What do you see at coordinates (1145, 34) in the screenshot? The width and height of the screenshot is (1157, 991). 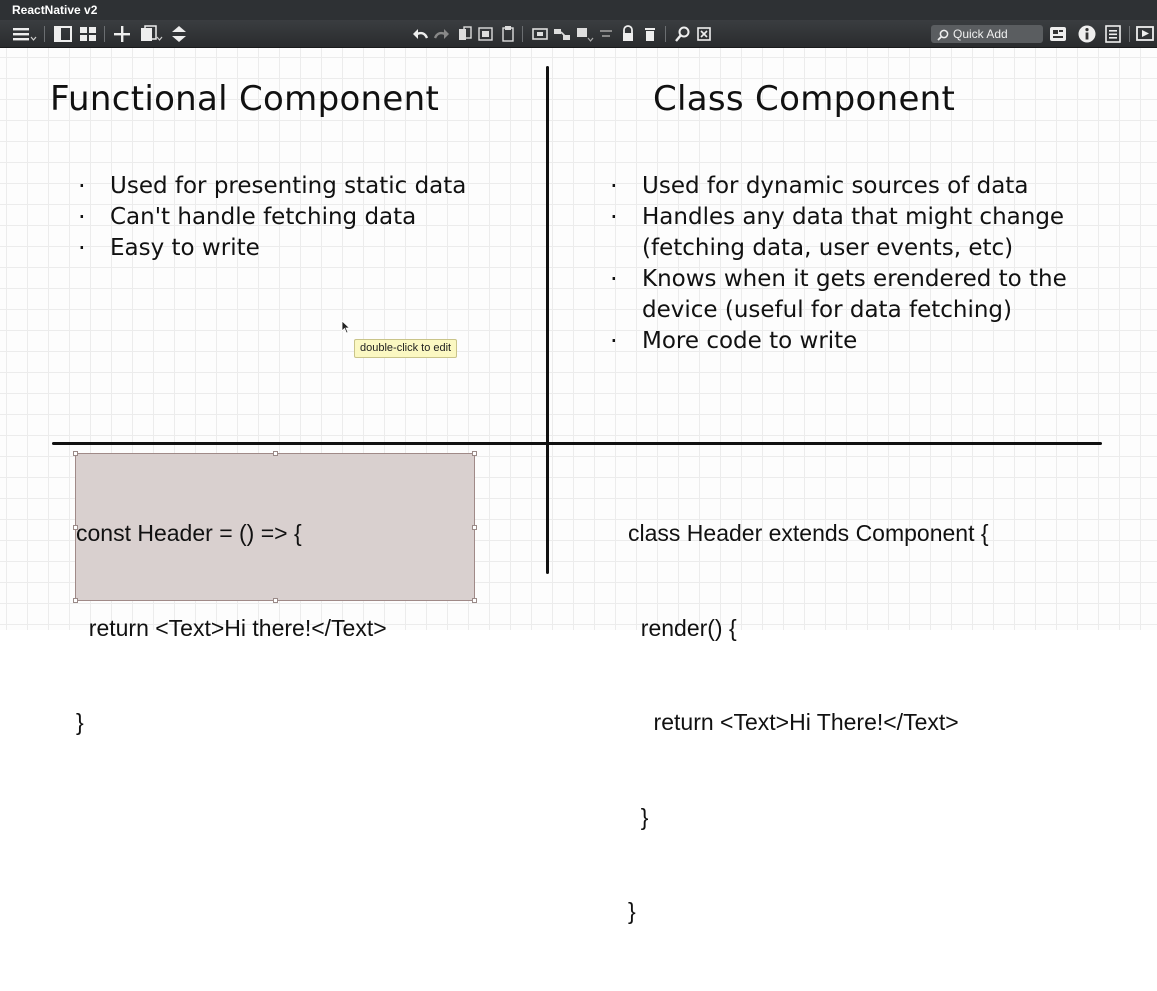 I see `present-icon` at bounding box center [1145, 34].